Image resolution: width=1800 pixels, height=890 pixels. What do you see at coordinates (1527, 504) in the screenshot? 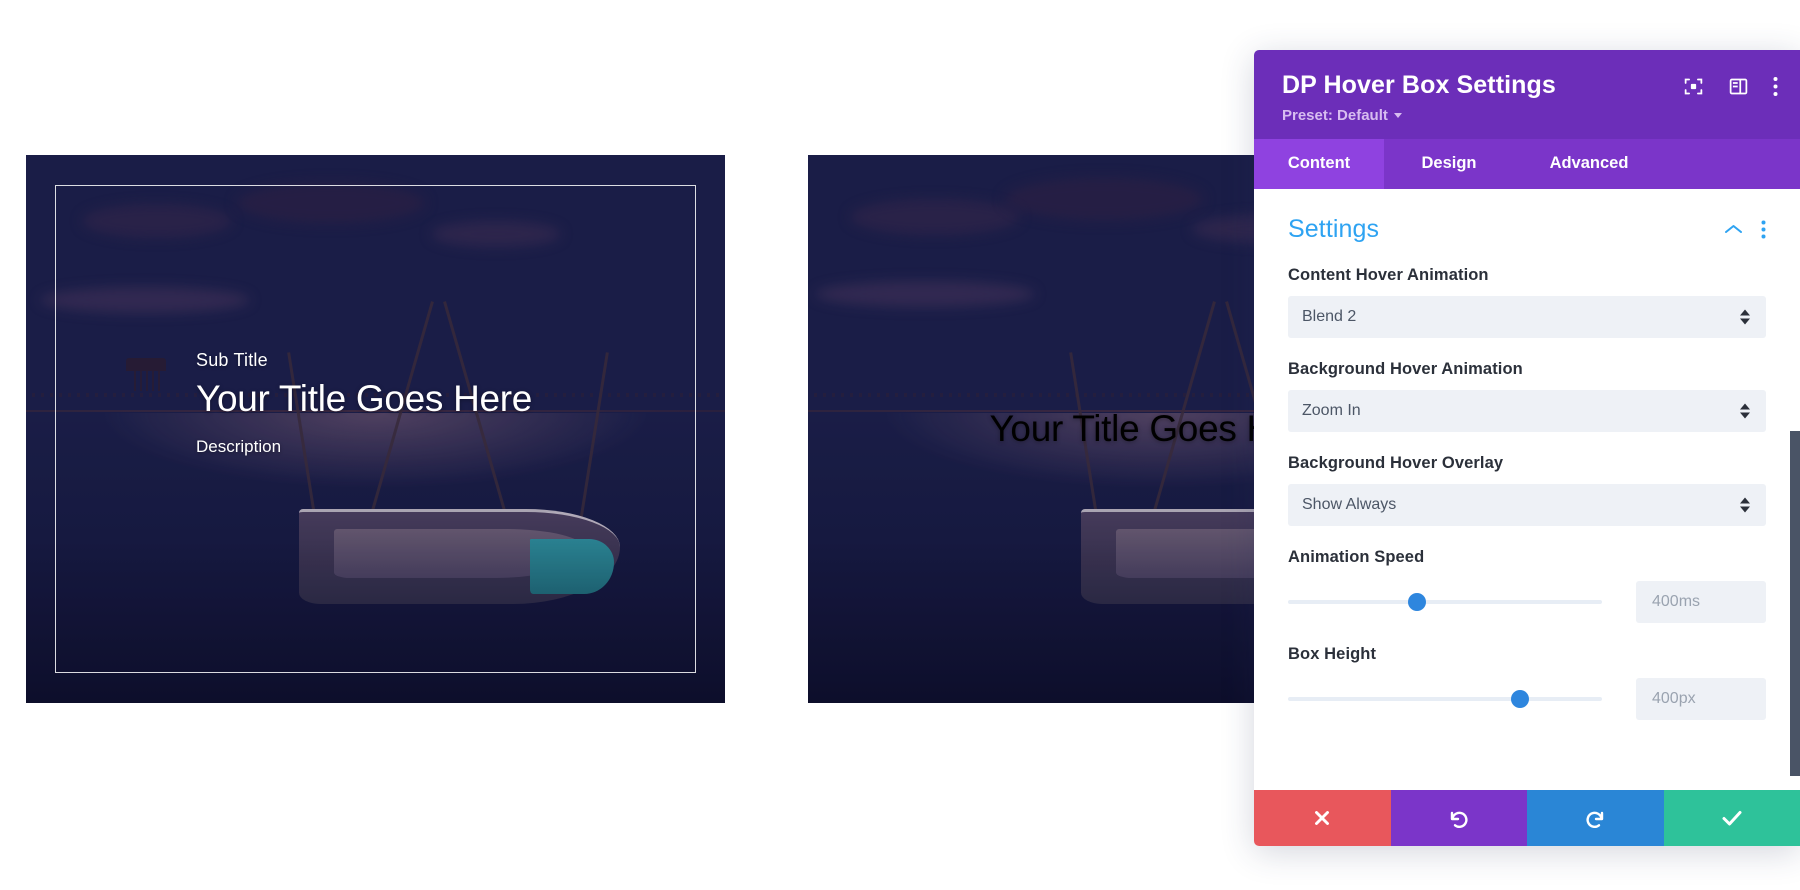
I see `background-hover-overlay-select: Show Always` at bounding box center [1527, 504].